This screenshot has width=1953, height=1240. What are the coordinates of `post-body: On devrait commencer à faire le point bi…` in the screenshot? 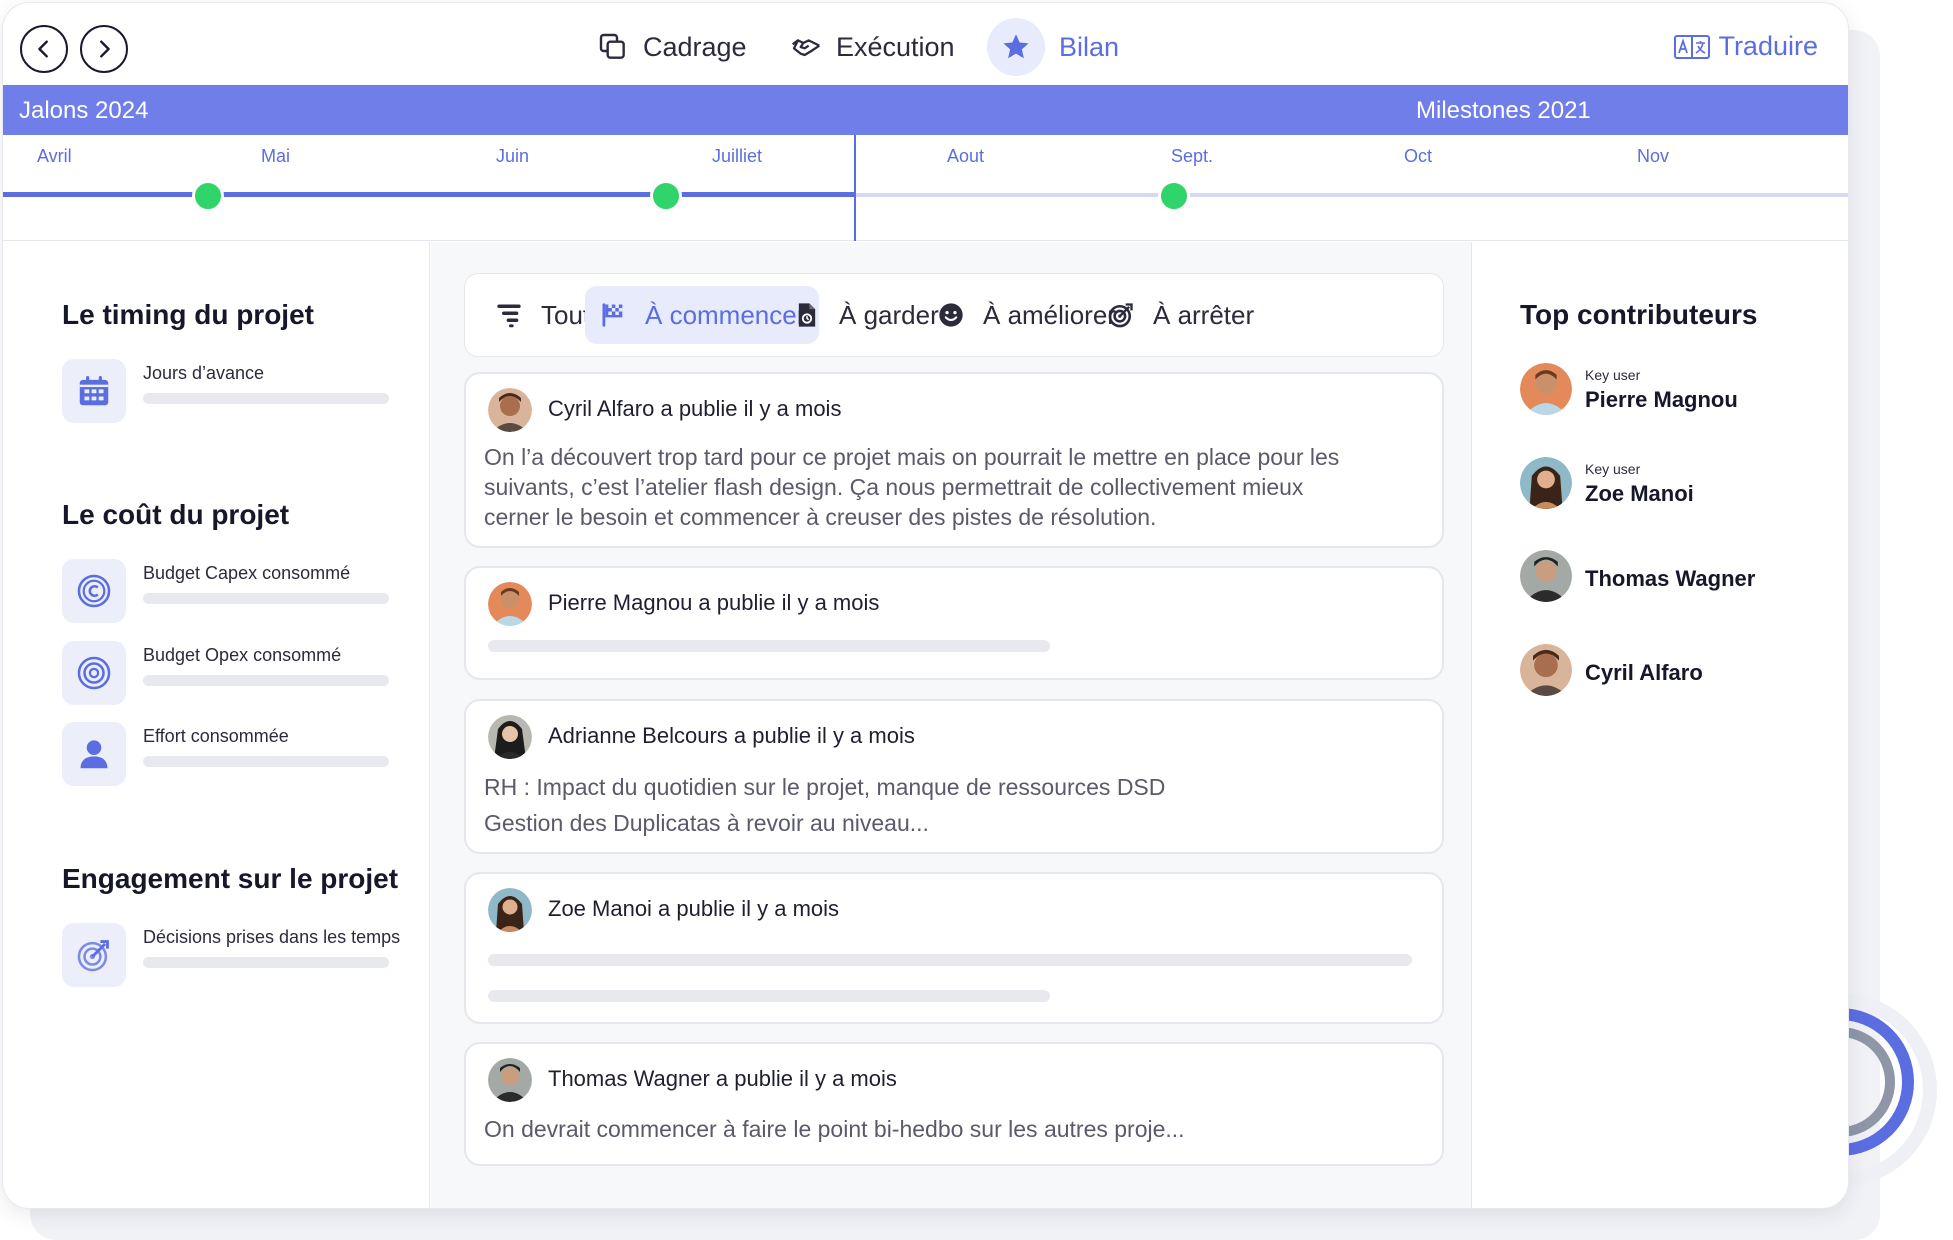 It's located at (954, 1129).